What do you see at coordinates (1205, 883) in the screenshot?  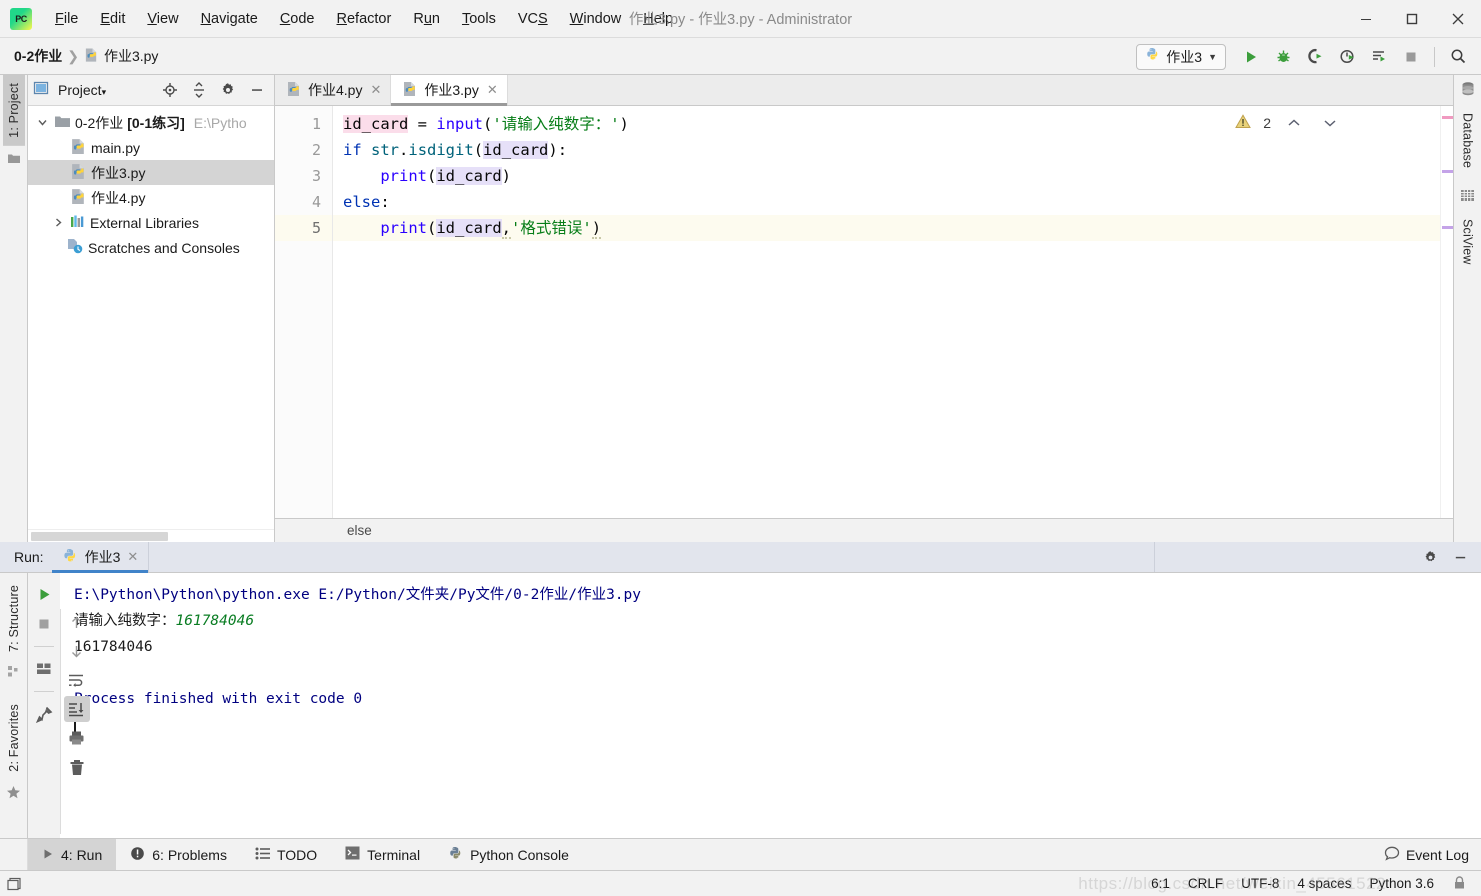 I see `status-line-separator: CRLF` at bounding box center [1205, 883].